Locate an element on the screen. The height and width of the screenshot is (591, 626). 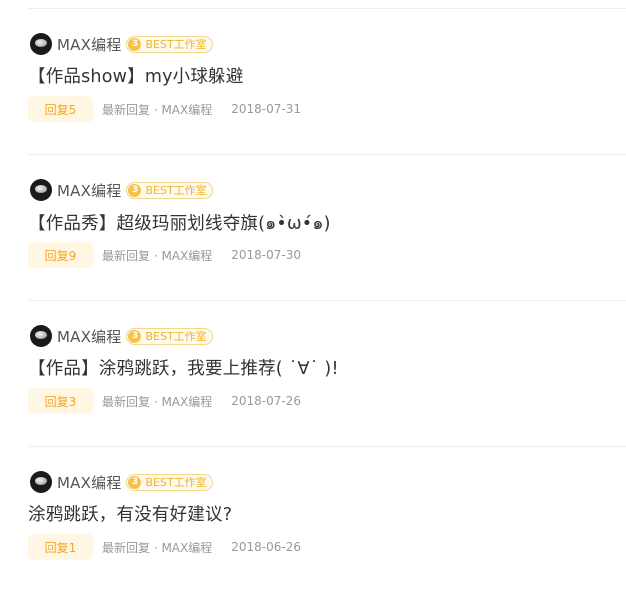
reply-count-chip: 回复3 is located at coordinates (60, 401).